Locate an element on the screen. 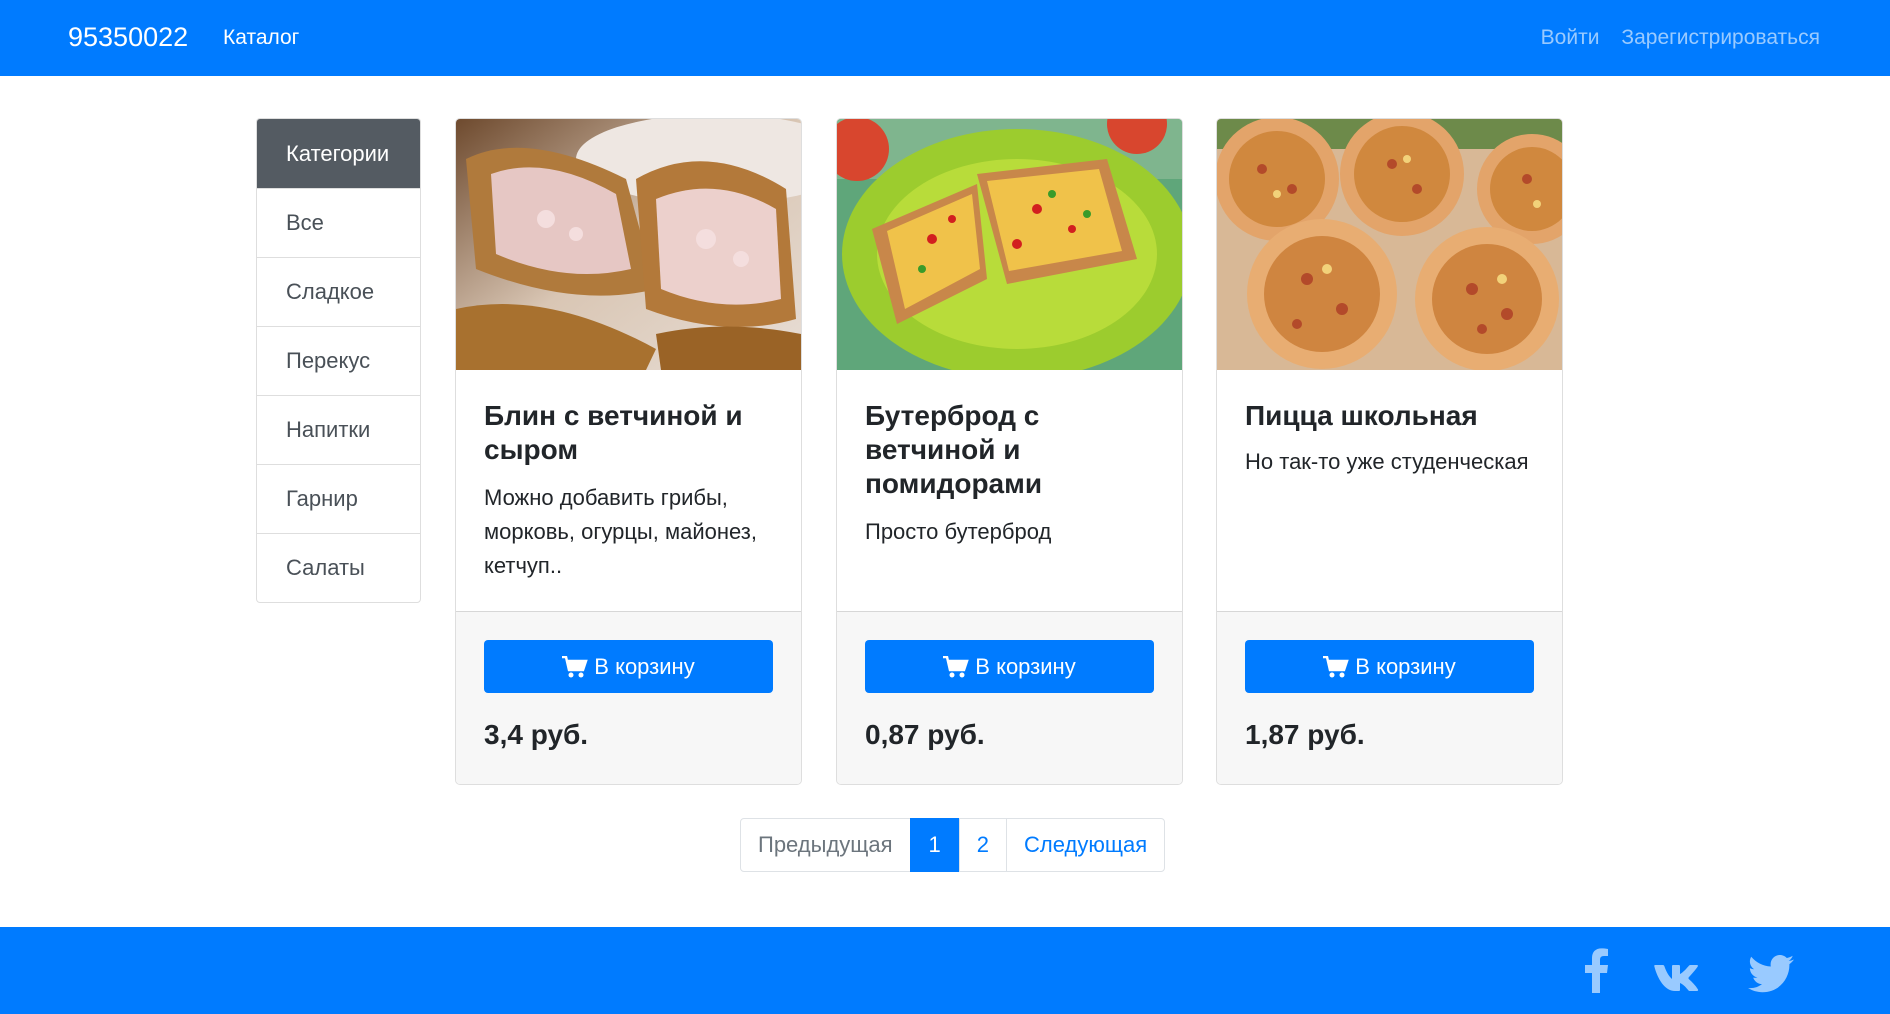  facebook-icon is located at coordinates (1596, 970).